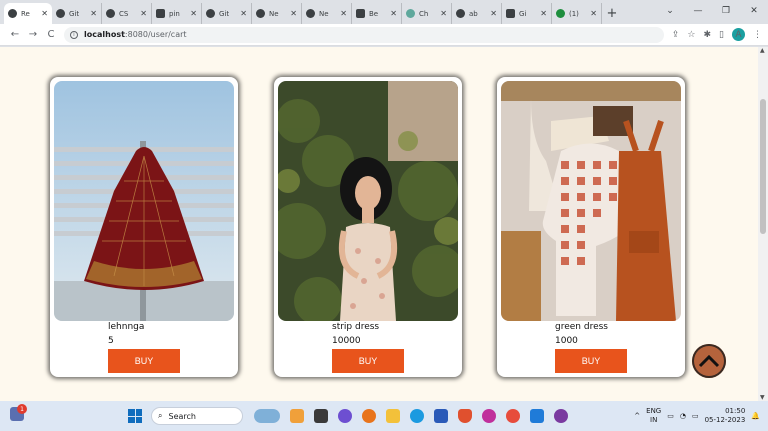 Image resolution: width=768 pixels, height=431 pixels. What do you see at coordinates (537, 416) in the screenshot?
I see `vscode-icon` at bounding box center [537, 416].